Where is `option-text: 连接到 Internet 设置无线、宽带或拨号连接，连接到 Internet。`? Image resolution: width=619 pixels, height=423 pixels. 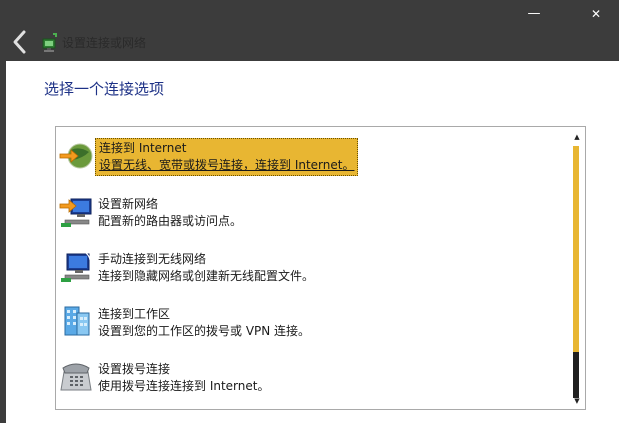 option-text: 连接到 Internet 设置无线、宽带或拨号连接，连接到 Internet。 is located at coordinates (227, 157).